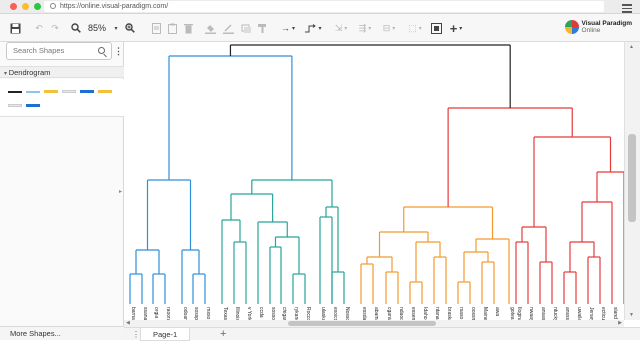  What do you see at coordinates (555, 314) in the screenshot?
I see `leaf-label: ntucky` at bounding box center [555, 314].